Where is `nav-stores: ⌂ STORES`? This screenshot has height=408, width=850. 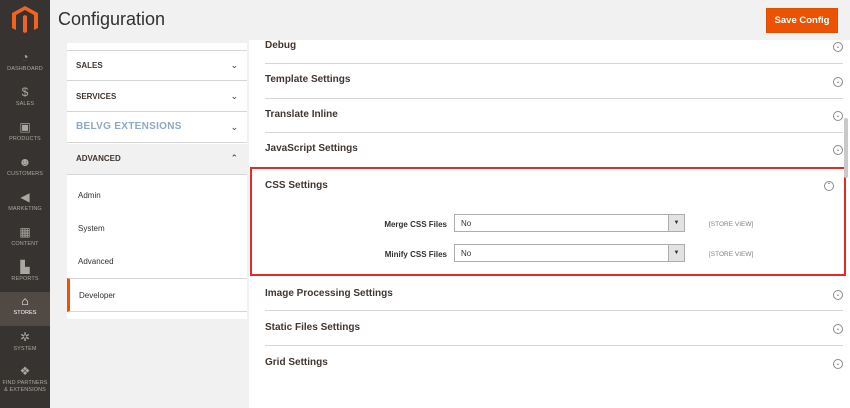 nav-stores: ⌂ STORES is located at coordinates (25, 309).